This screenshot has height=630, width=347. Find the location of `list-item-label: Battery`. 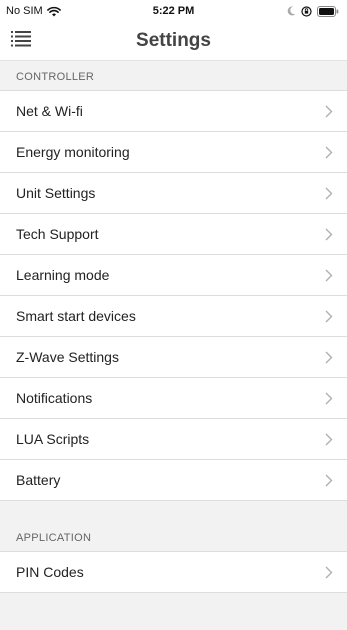

list-item-label: Battery is located at coordinates (38, 480).